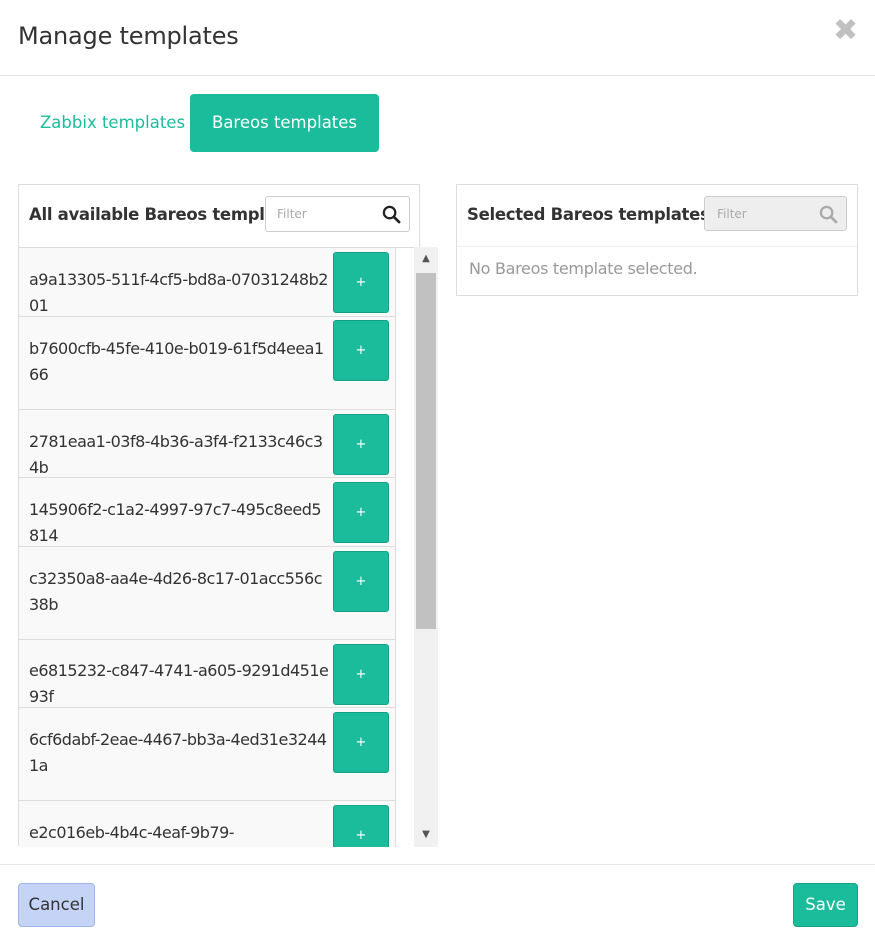  What do you see at coordinates (437, 38) in the screenshot?
I see `modal-header: Manage templates ✖` at bounding box center [437, 38].